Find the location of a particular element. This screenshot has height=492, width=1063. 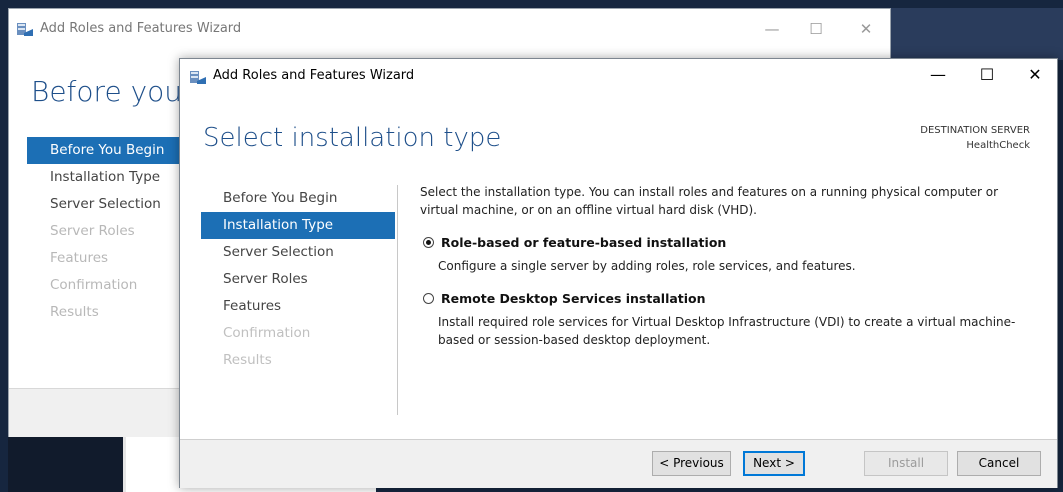

destination-server-info: DESTINATION SERVER HealthCheck is located at coordinates (975, 138).